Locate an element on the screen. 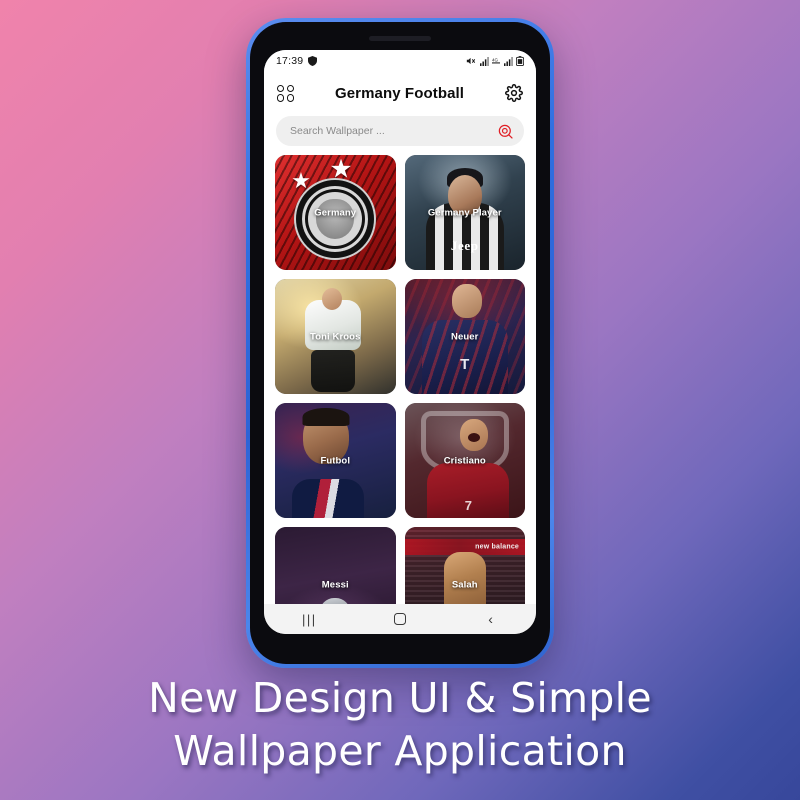  caption-line-1: New Design UI & Simple is located at coordinates (400, 698).